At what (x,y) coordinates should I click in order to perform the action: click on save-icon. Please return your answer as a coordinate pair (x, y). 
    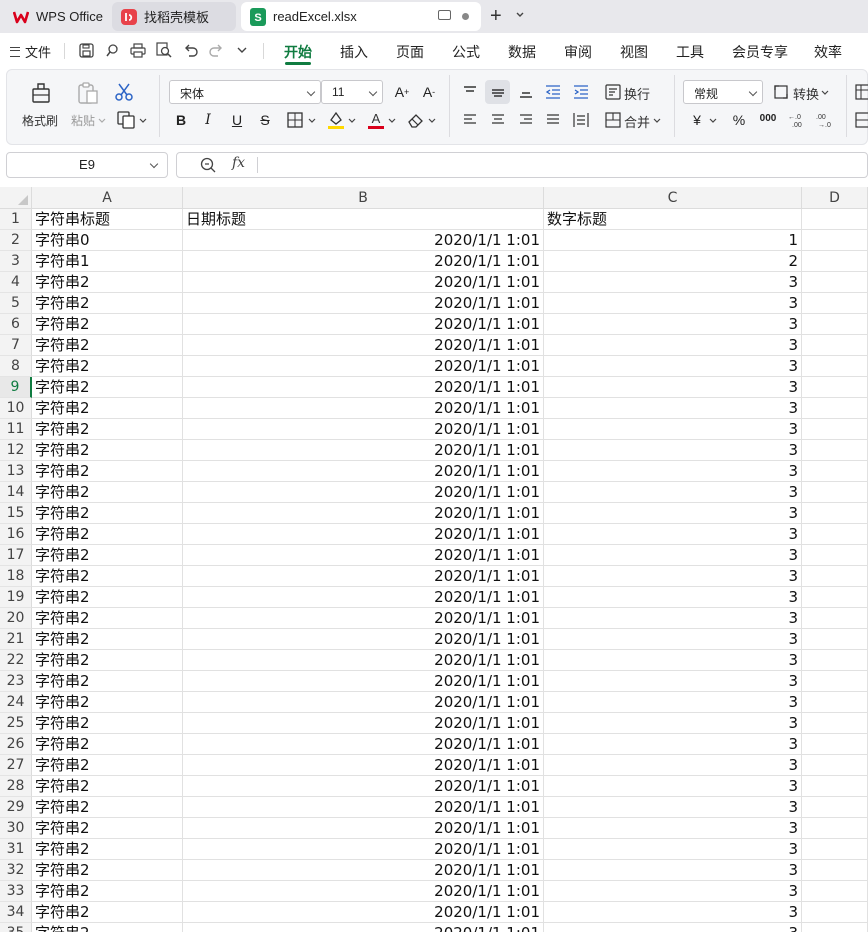
    Looking at the image, I should click on (86, 50).